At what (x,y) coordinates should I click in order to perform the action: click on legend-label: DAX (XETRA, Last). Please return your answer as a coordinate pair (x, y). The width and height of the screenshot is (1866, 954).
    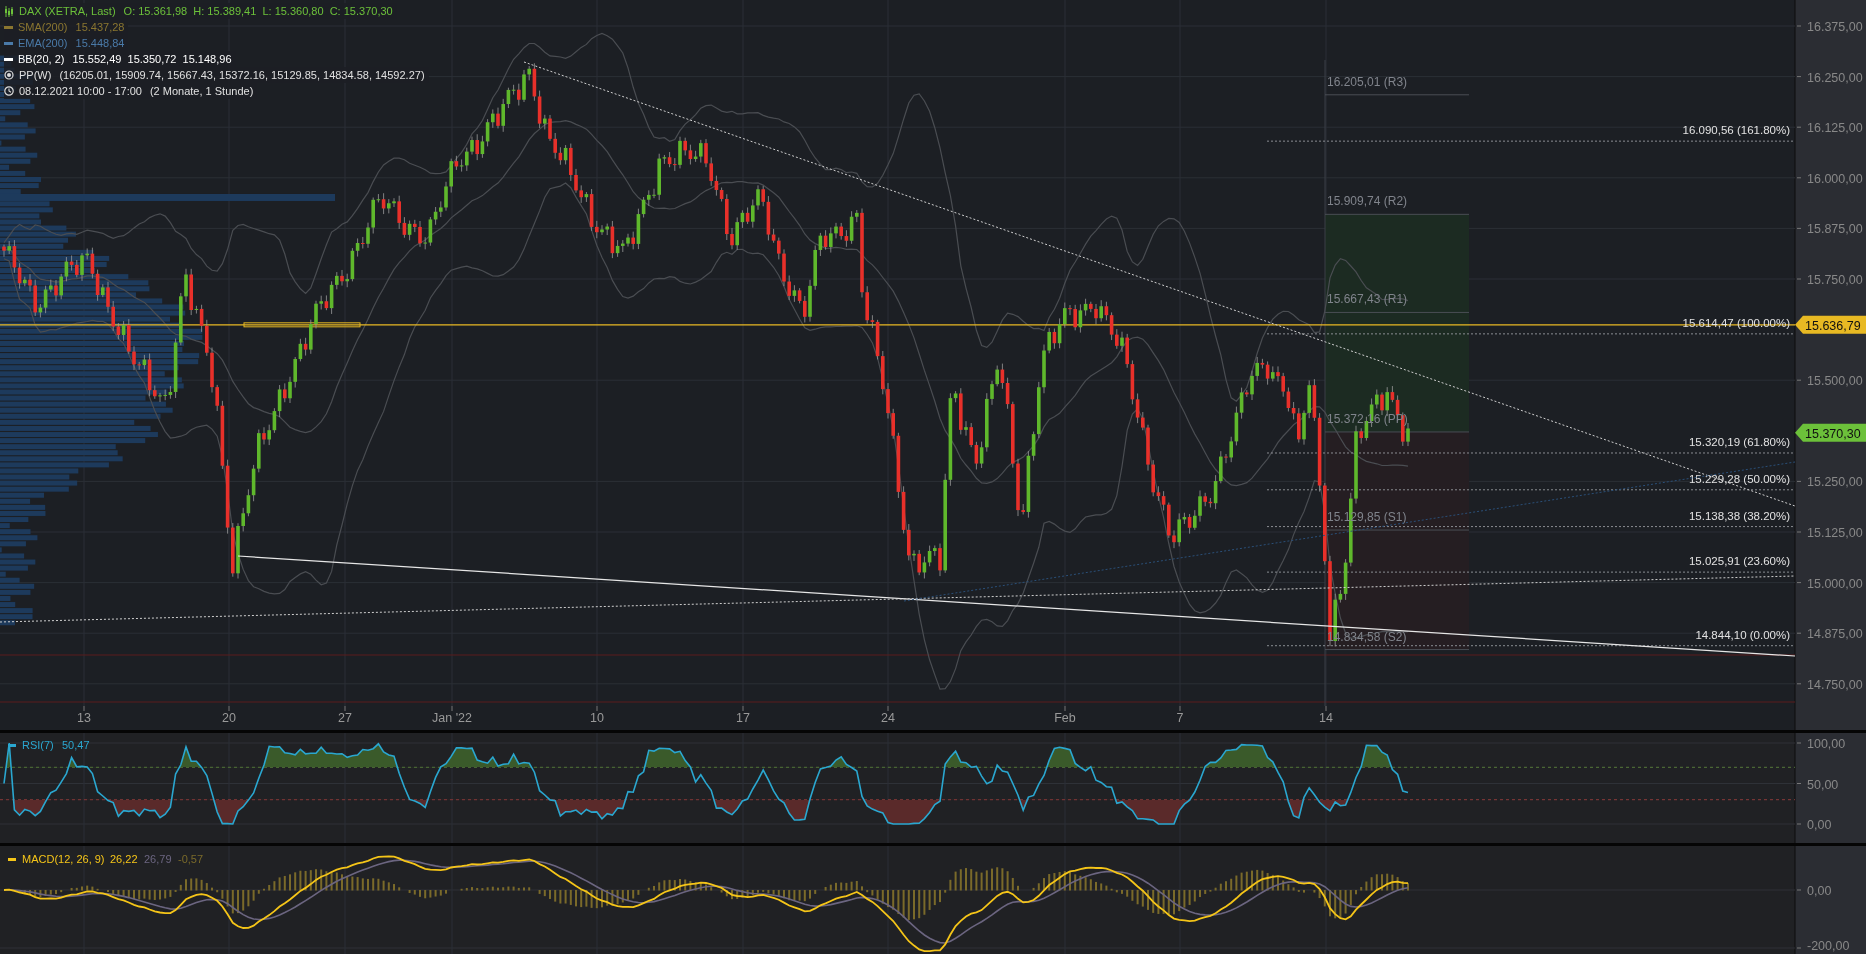
    Looking at the image, I should click on (67, 11).